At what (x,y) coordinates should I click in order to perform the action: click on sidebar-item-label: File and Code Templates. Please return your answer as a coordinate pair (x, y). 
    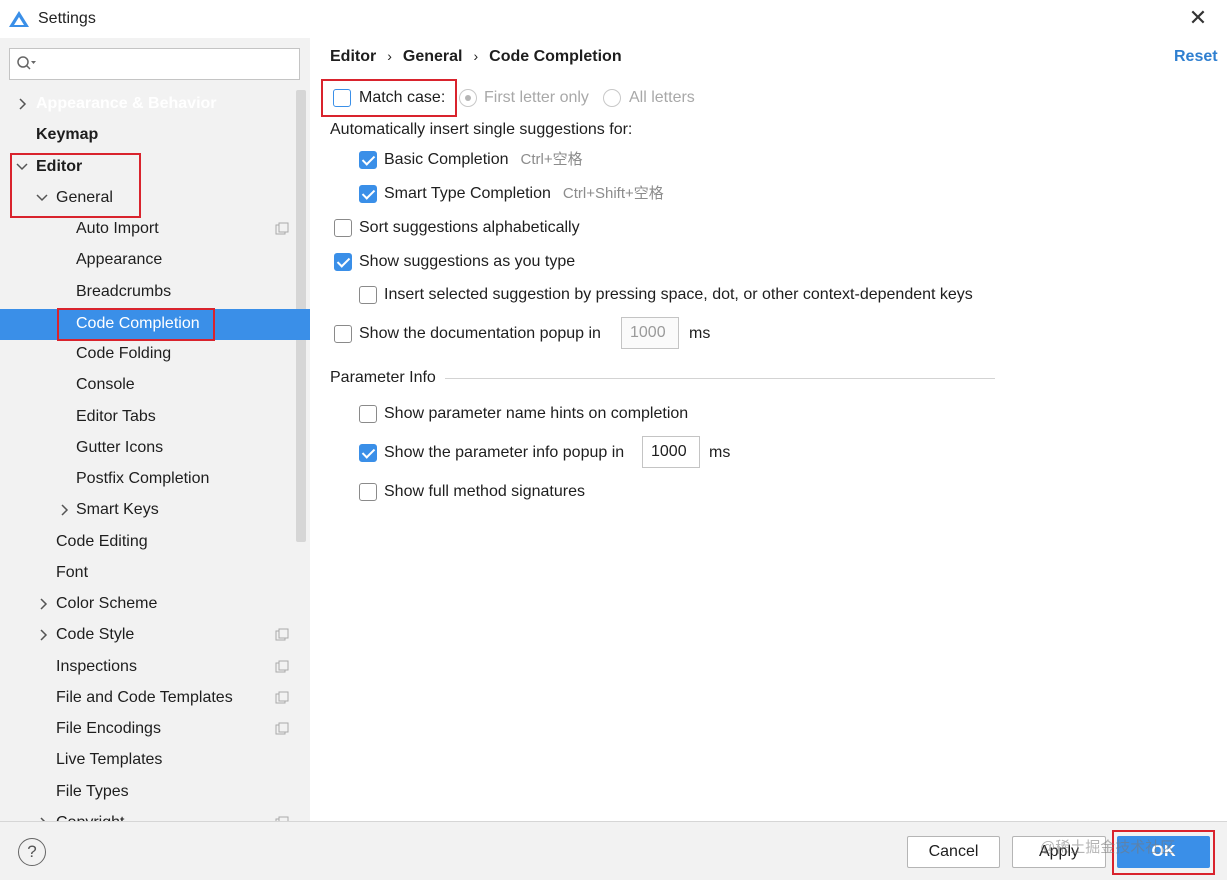
    Looking at the image, I should click on (144, 697).